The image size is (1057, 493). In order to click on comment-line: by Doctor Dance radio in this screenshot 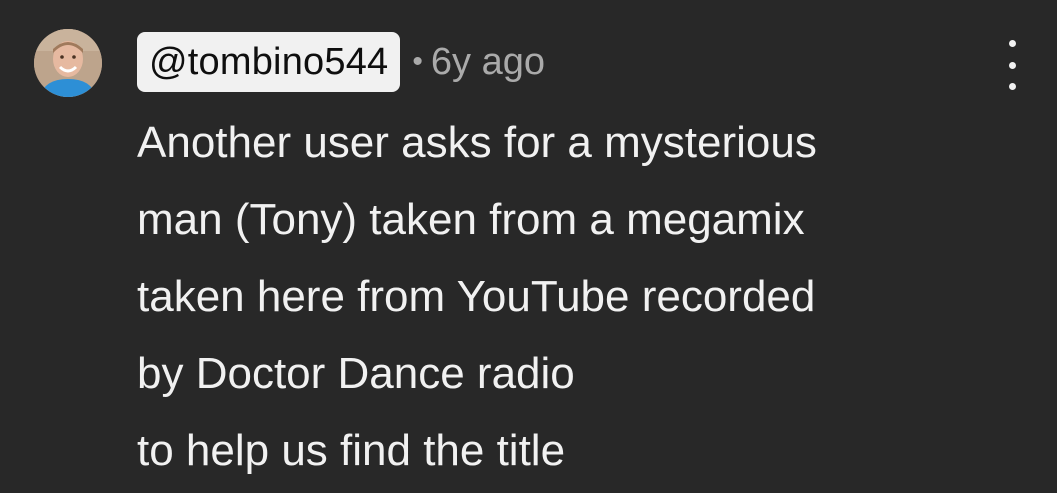, I will do `click(356, 373)`.